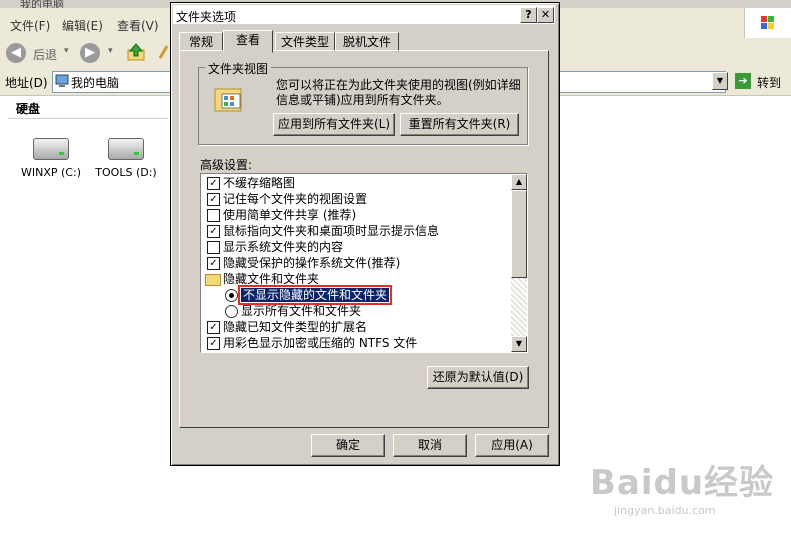  What do you see at coordinates (42, 4) in the screenshot?
I see `explorer-title: 我的电脑` at bounding box center [42, 4].